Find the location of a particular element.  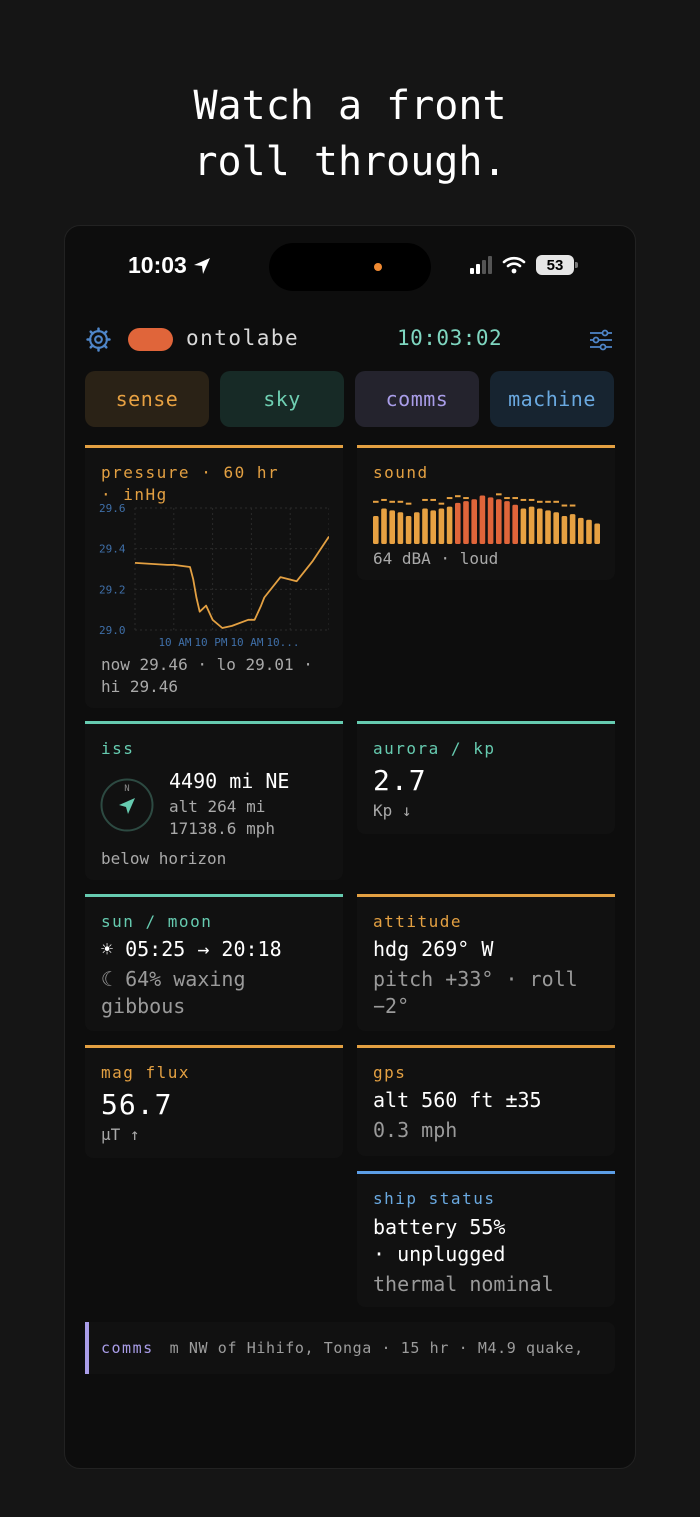

mag-flux-card: mag flux 56.7 µT ↑ is located at coordinates (214, 1101).